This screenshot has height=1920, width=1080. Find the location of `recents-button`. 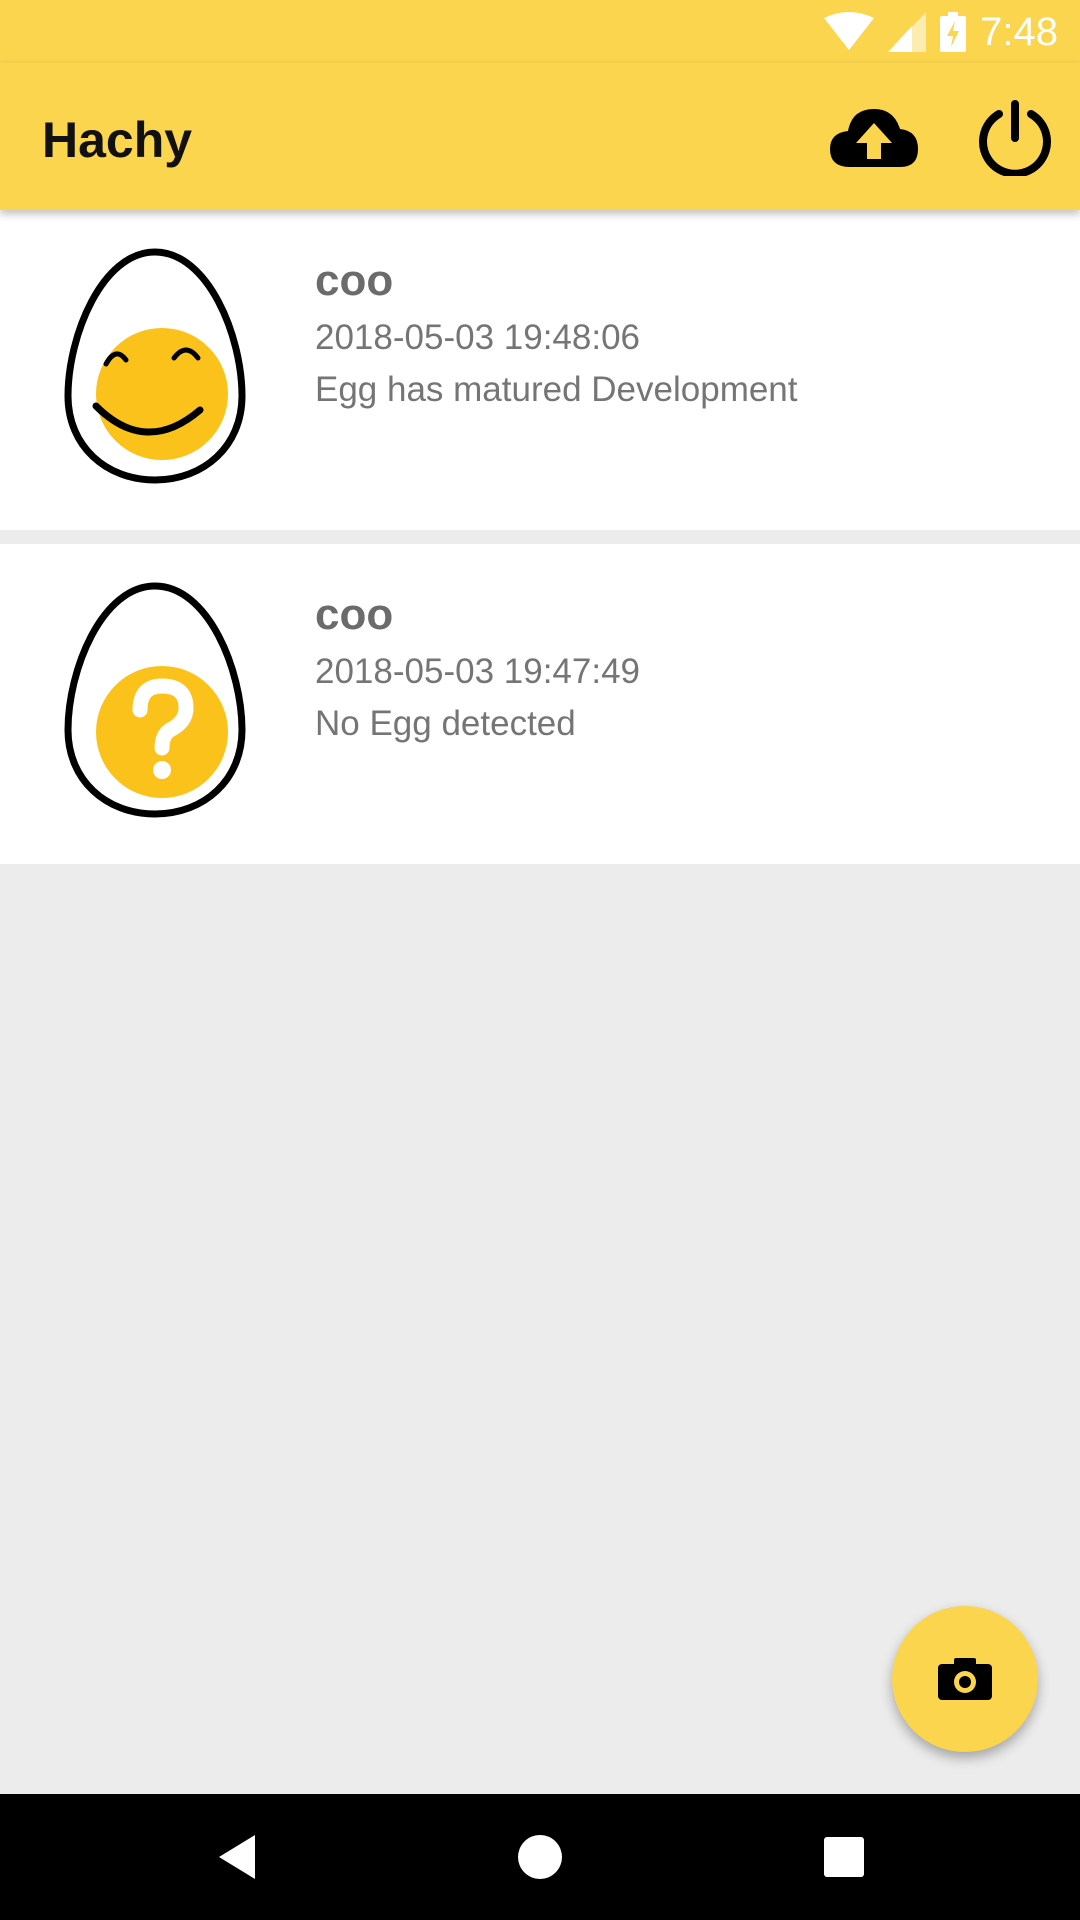

recents-button is located at coordinates (844, 1857).